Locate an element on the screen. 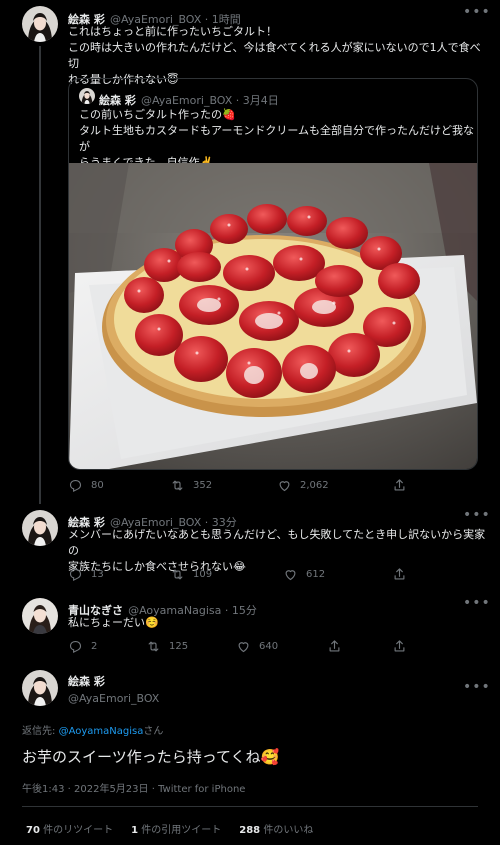 This screenshot has width=500, height=845. tweet-stats: 70 件のリツイート 1 件の引用ツイート 288 件のいいね is located at coordinates (169, 828).